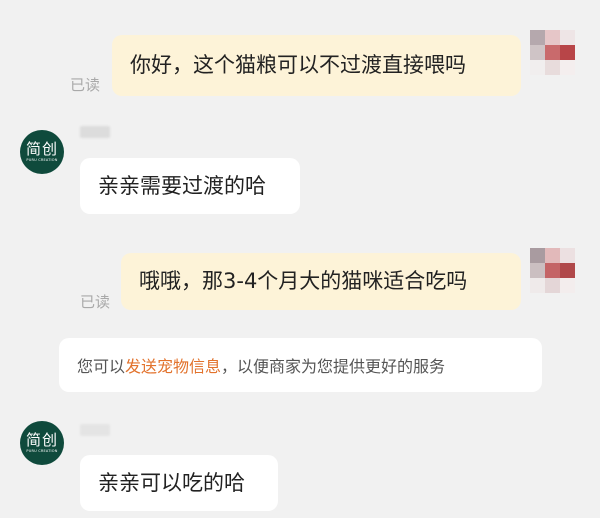 This screenshot has height=518, width=600. I want to click on message-bubble-outgoing: 你好，这个猫粮可以不过渡直接喂吗, so click(316, 65).